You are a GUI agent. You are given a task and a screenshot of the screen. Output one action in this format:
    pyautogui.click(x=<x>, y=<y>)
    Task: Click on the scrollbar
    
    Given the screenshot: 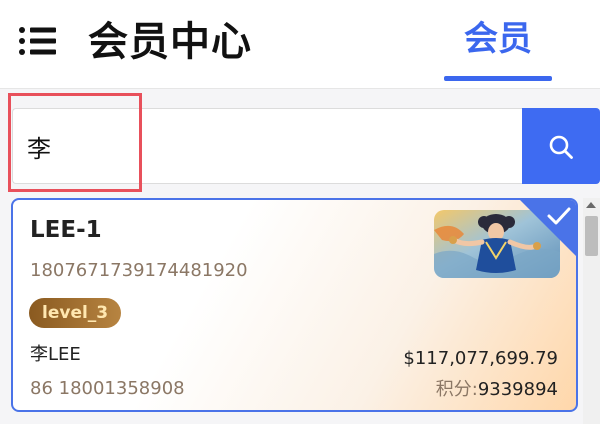 What is the action you would take?
    pyautogui.click(x=591, y=311)
    